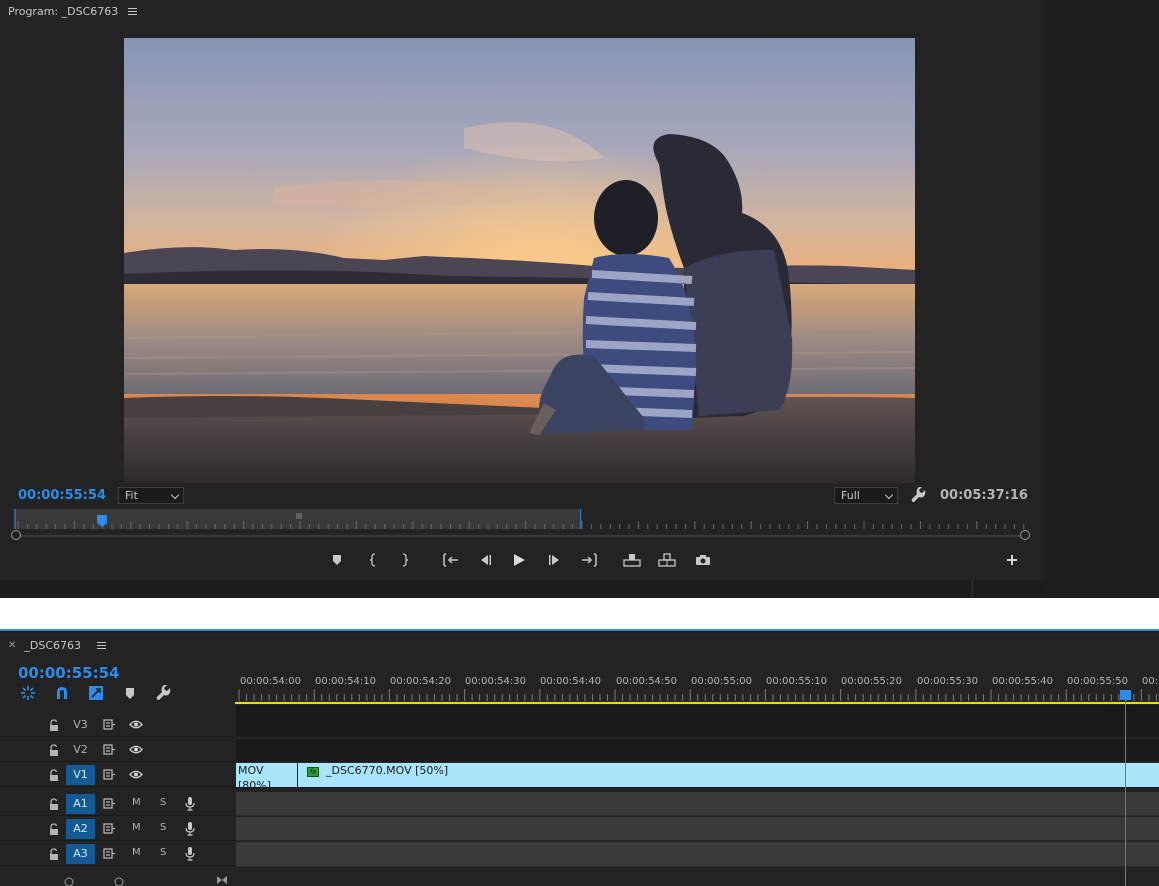 Image resolution: width=1159 pixels, height=886 pixels. I want to click on ruler-label: 00:00:54:30, so click(496, 681).